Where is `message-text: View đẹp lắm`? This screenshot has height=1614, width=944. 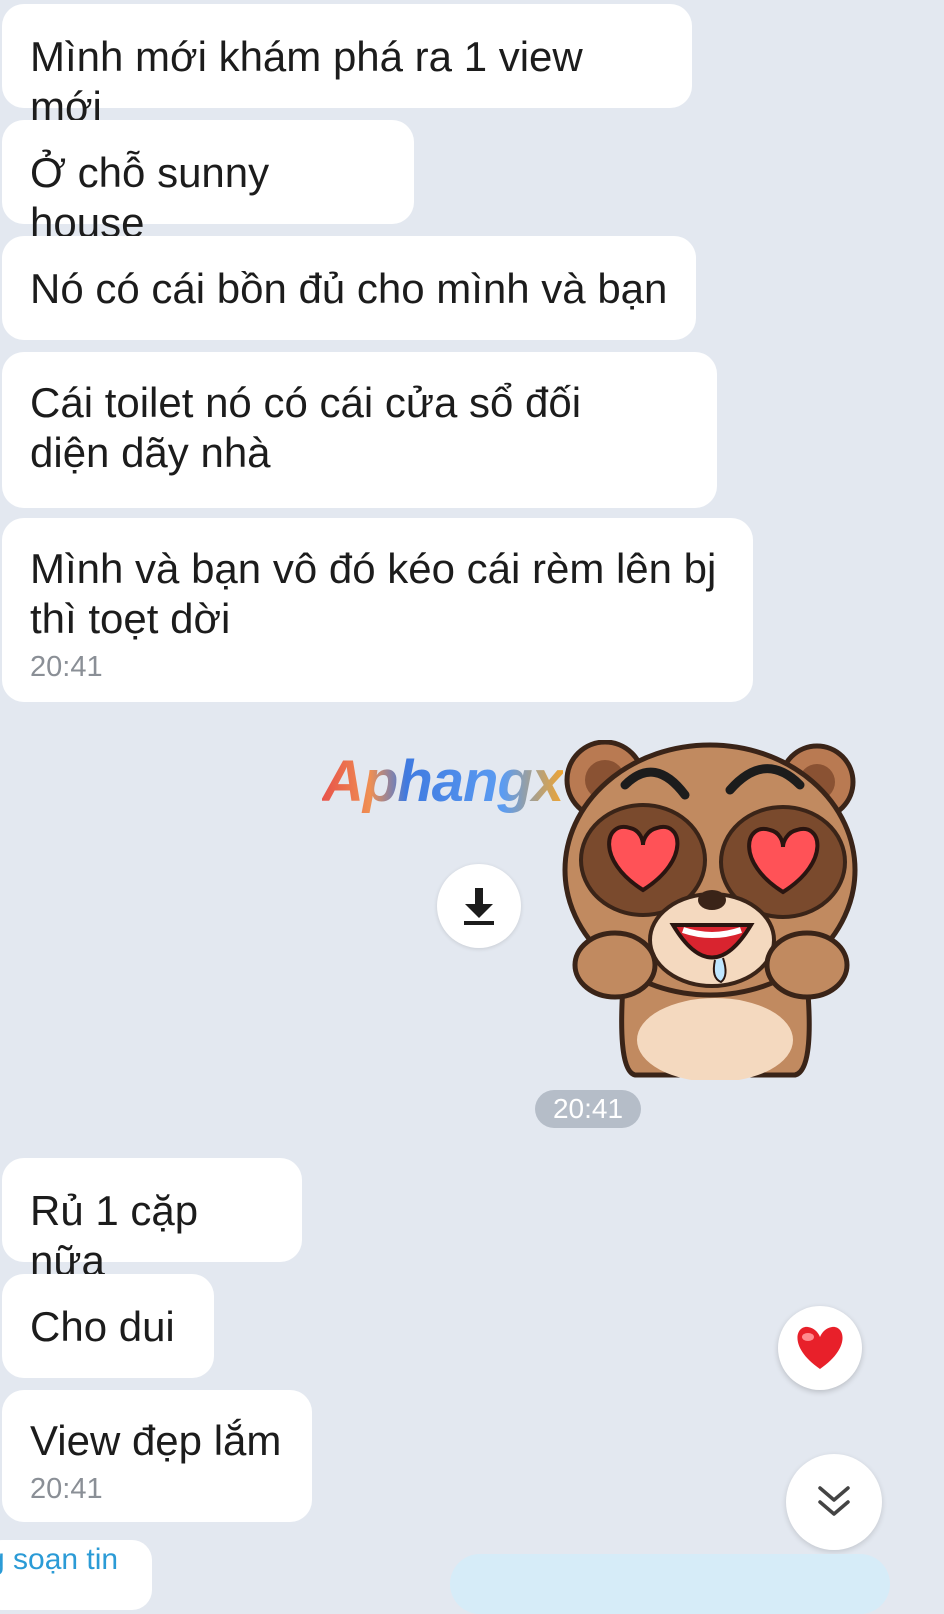
message-text: View đẹp lắm is located at coordinates (156, 1440).